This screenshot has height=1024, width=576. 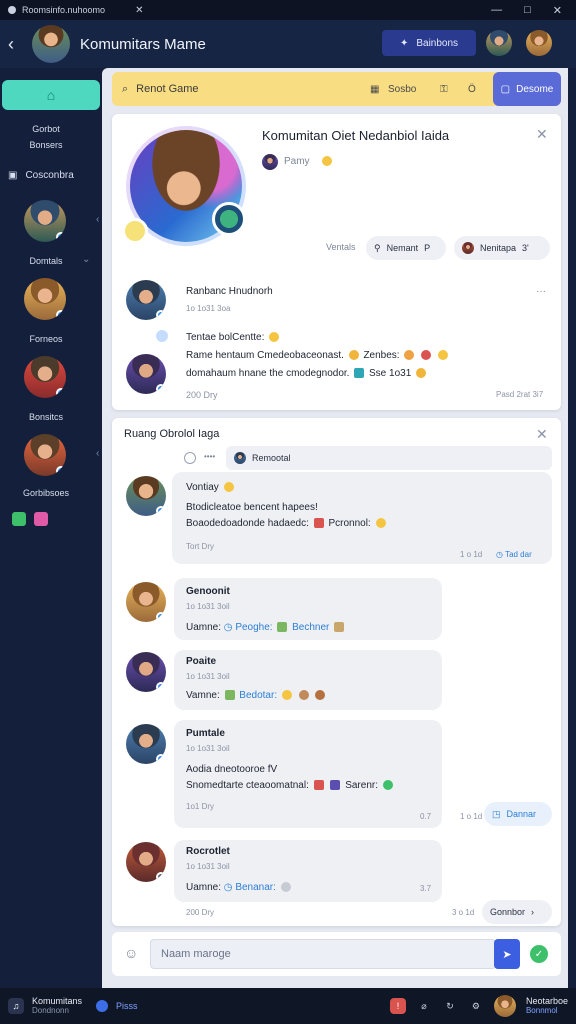 I want to click on reply-button: ◳ Dannar, so click(x=518, y=814).